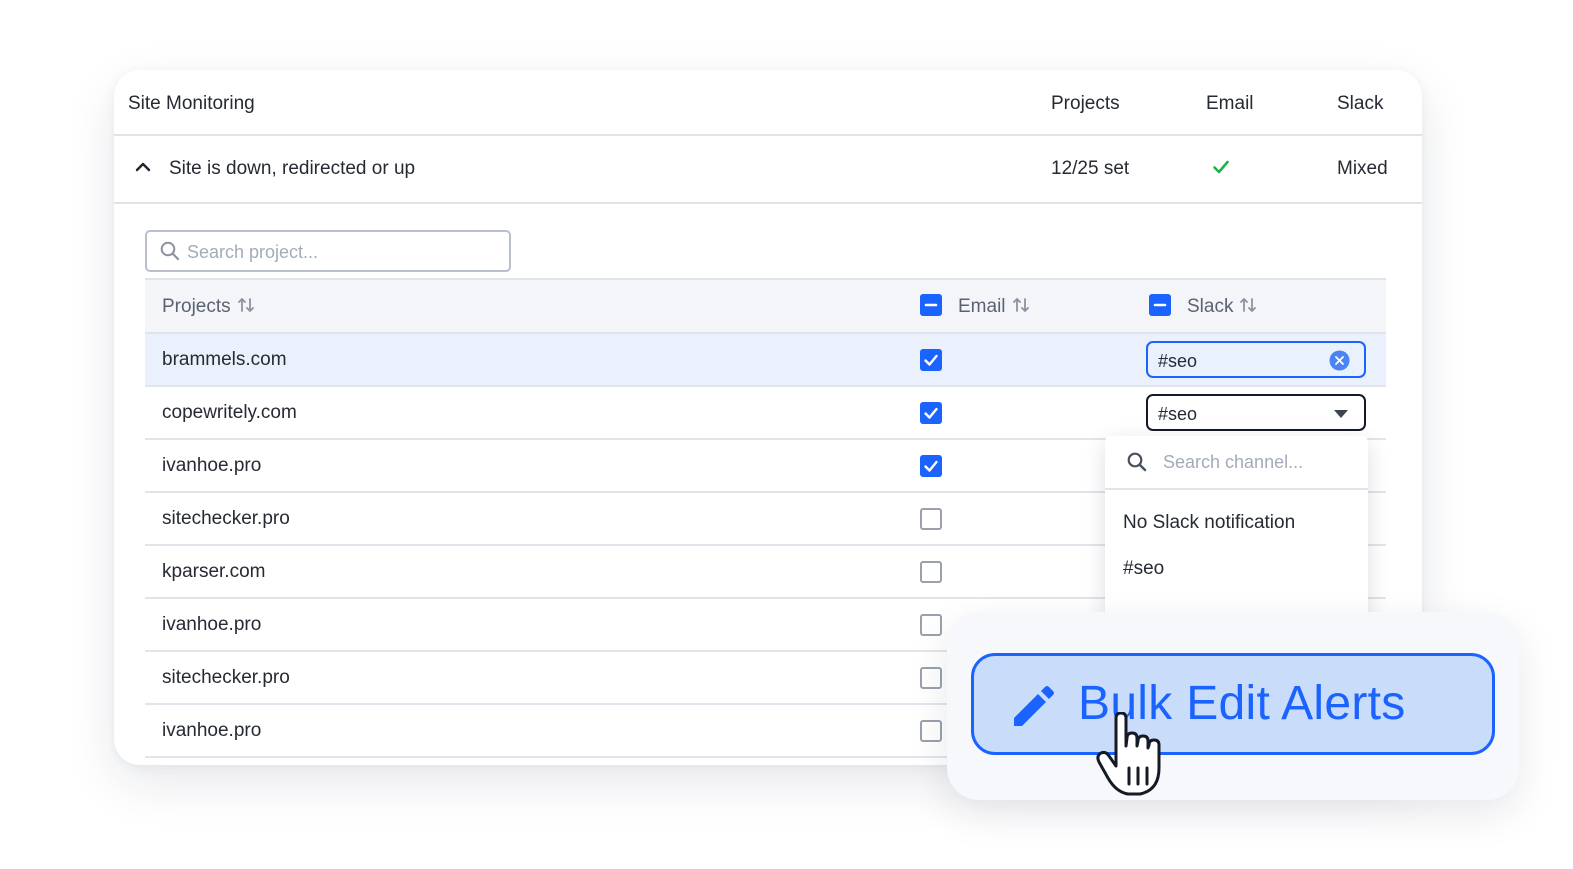  What do you see at coordinates (1090, 168) in the screenshot?
I see `alert-projects-count: 12/25 set` at bounding box center [1090, 168].